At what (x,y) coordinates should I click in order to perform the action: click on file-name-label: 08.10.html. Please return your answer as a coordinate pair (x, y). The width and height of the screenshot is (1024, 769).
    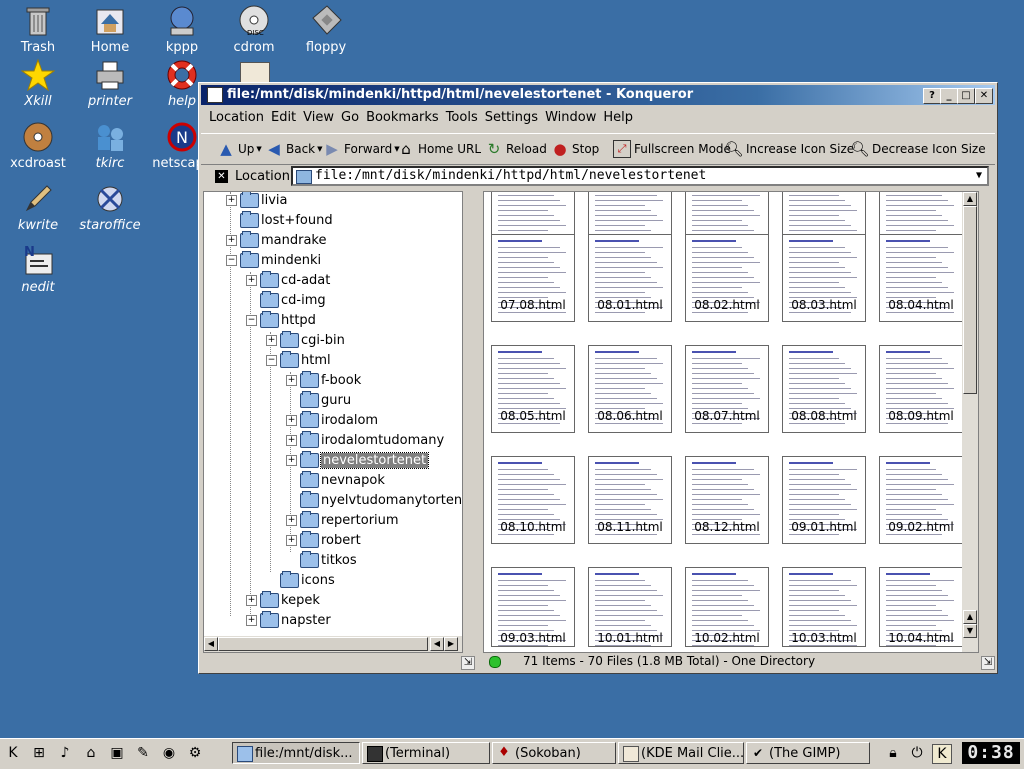
    Looking at the image, I should click on (533, 527).